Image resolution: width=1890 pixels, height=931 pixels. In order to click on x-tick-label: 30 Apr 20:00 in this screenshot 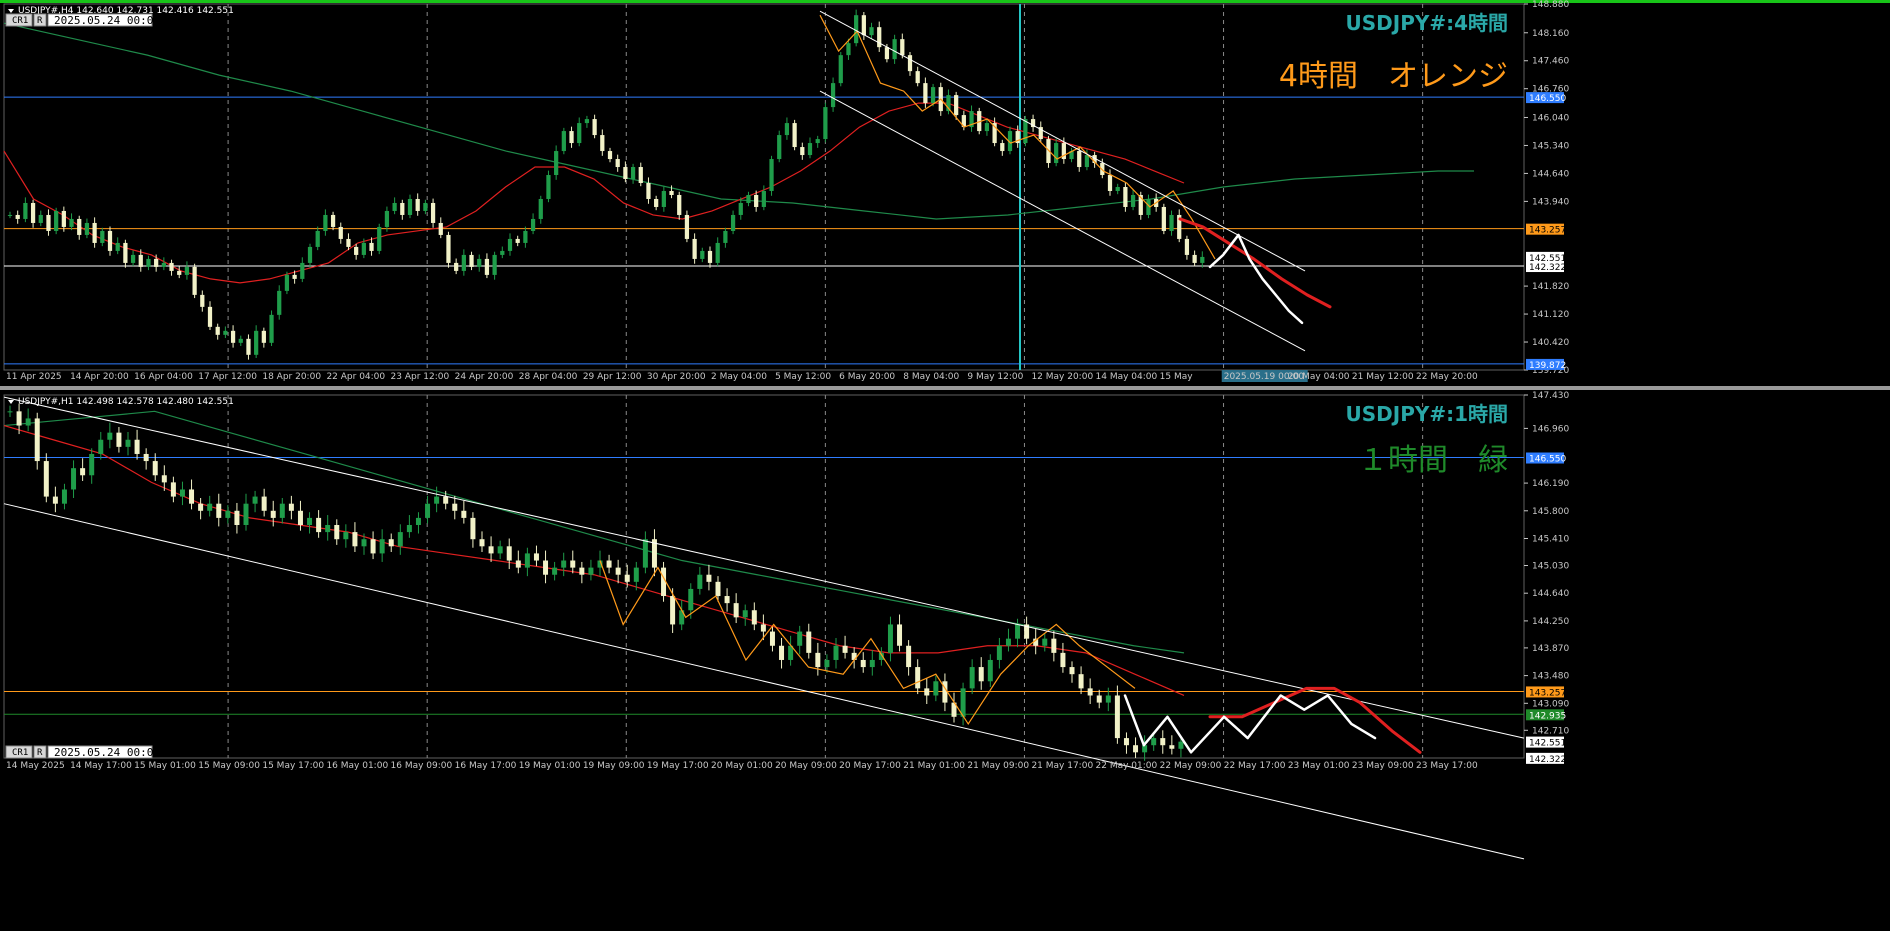, I will do `click(676, 377)`.